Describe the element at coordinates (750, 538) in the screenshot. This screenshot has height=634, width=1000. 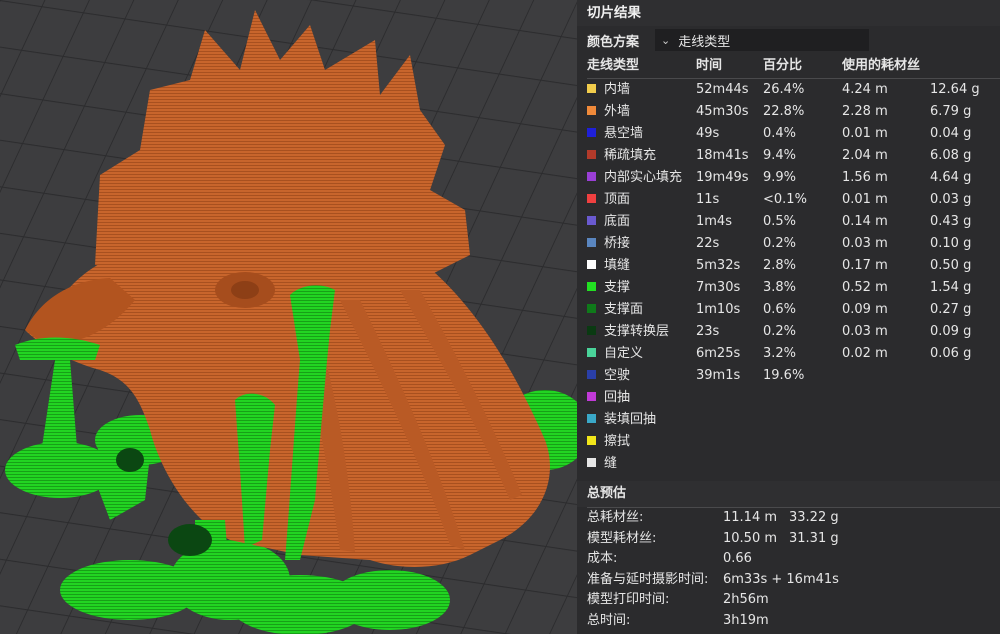
I see `summary-value: 10.50 m` at that location.